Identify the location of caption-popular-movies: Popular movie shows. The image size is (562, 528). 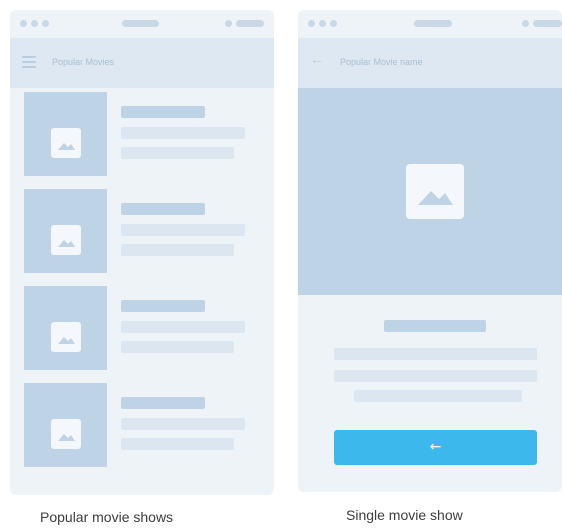
(107, 517).